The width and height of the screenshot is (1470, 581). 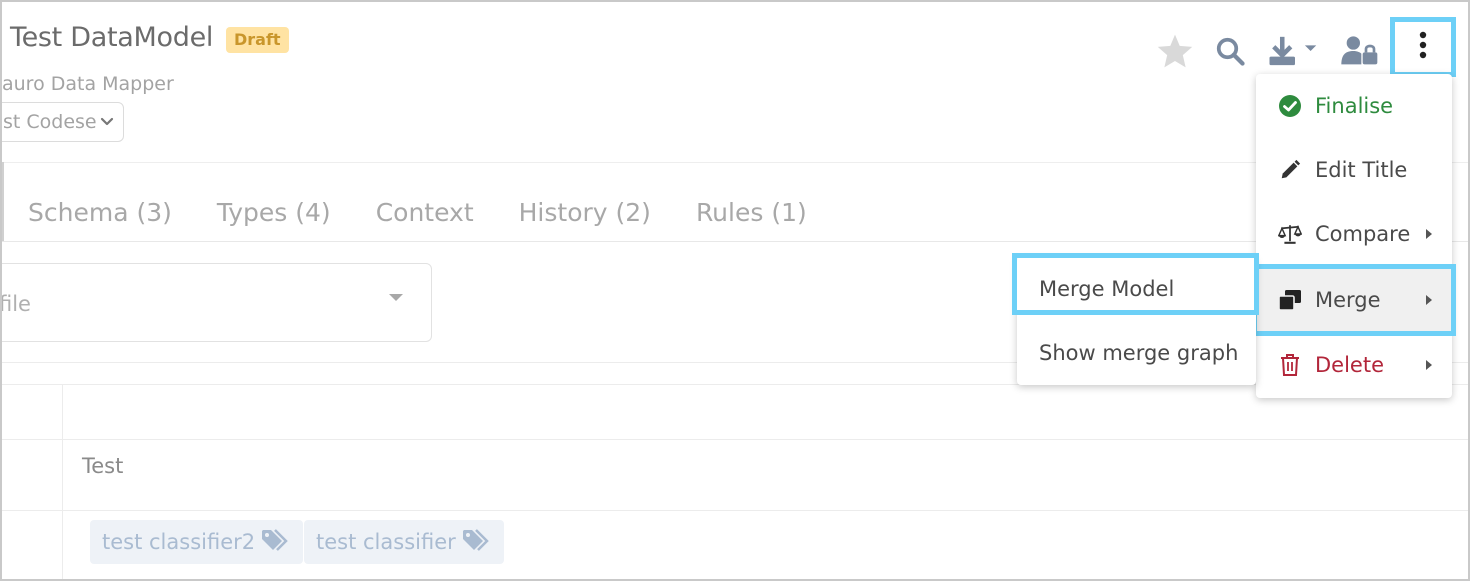 What do you see at coordinates (735, 241) in the screenshot?
I see `tabs-divider` at bounding box center [735, 241].